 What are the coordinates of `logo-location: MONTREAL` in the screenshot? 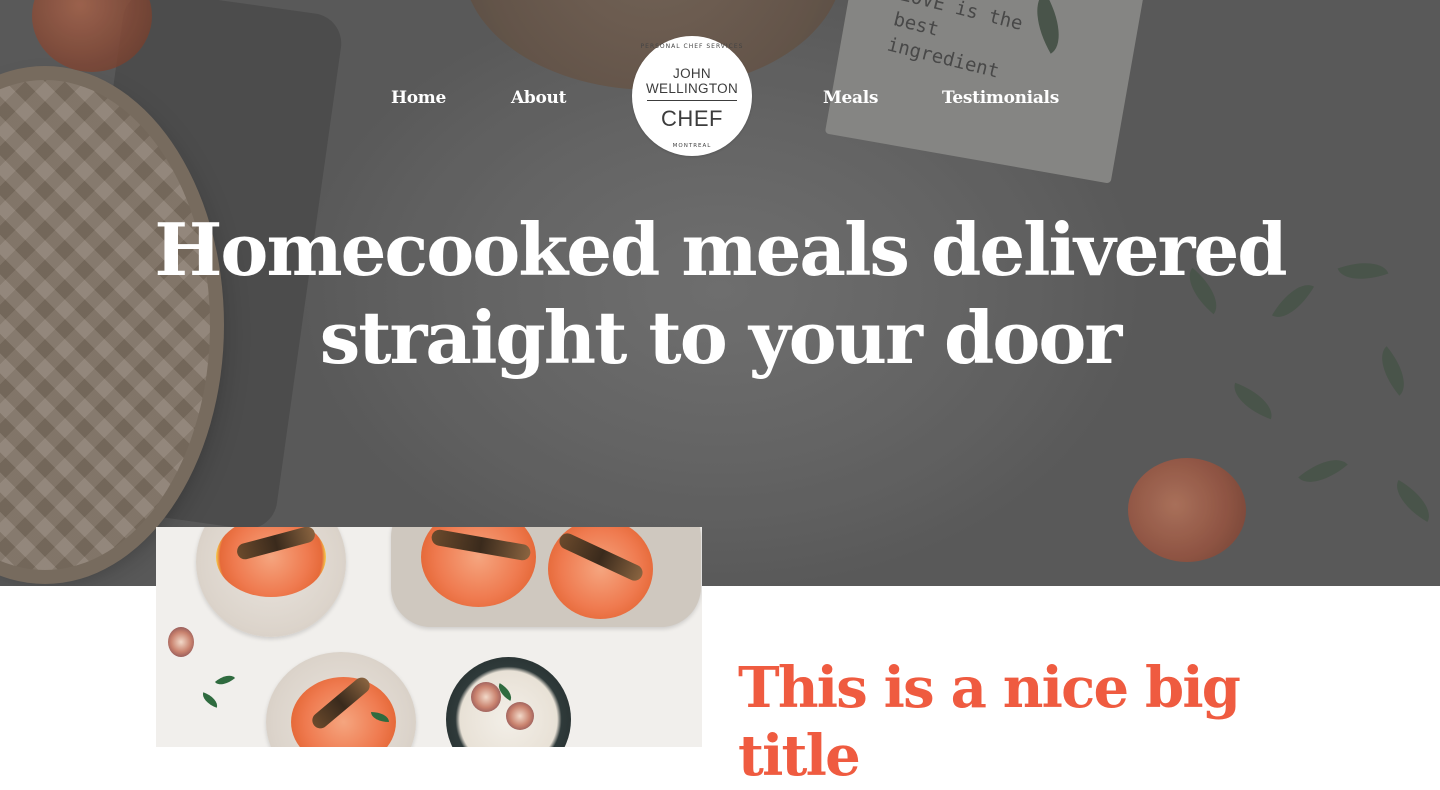 It's located at (692, 146).